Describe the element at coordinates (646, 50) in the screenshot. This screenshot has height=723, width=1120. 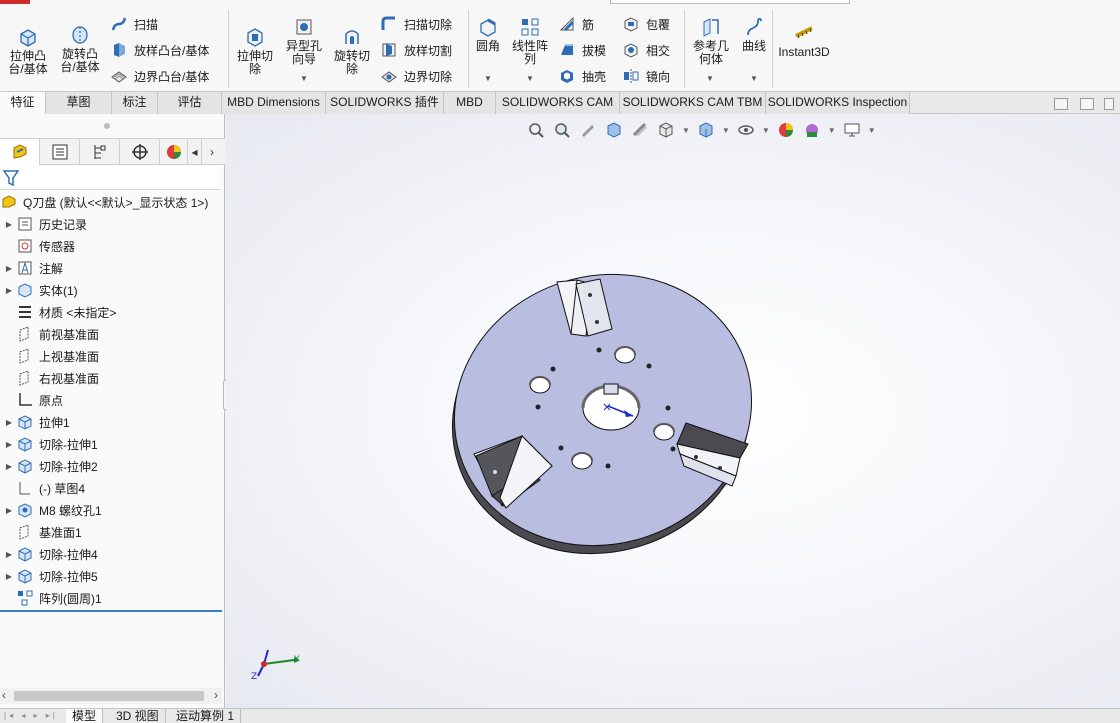
I see `intersect-button: 相交` at that location.